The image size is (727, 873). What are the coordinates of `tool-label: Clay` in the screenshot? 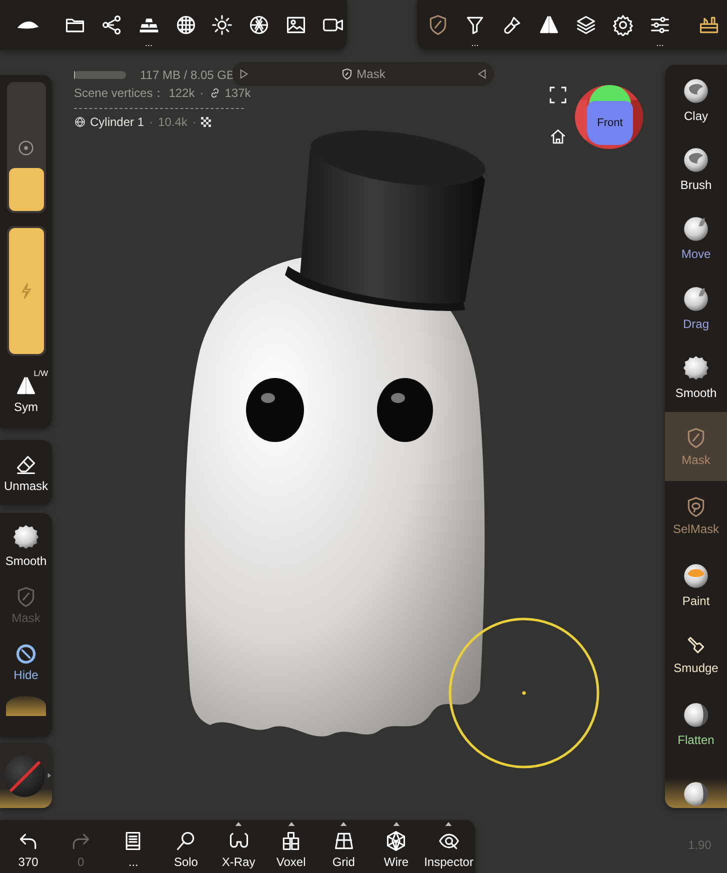 It's located at (696, 115).